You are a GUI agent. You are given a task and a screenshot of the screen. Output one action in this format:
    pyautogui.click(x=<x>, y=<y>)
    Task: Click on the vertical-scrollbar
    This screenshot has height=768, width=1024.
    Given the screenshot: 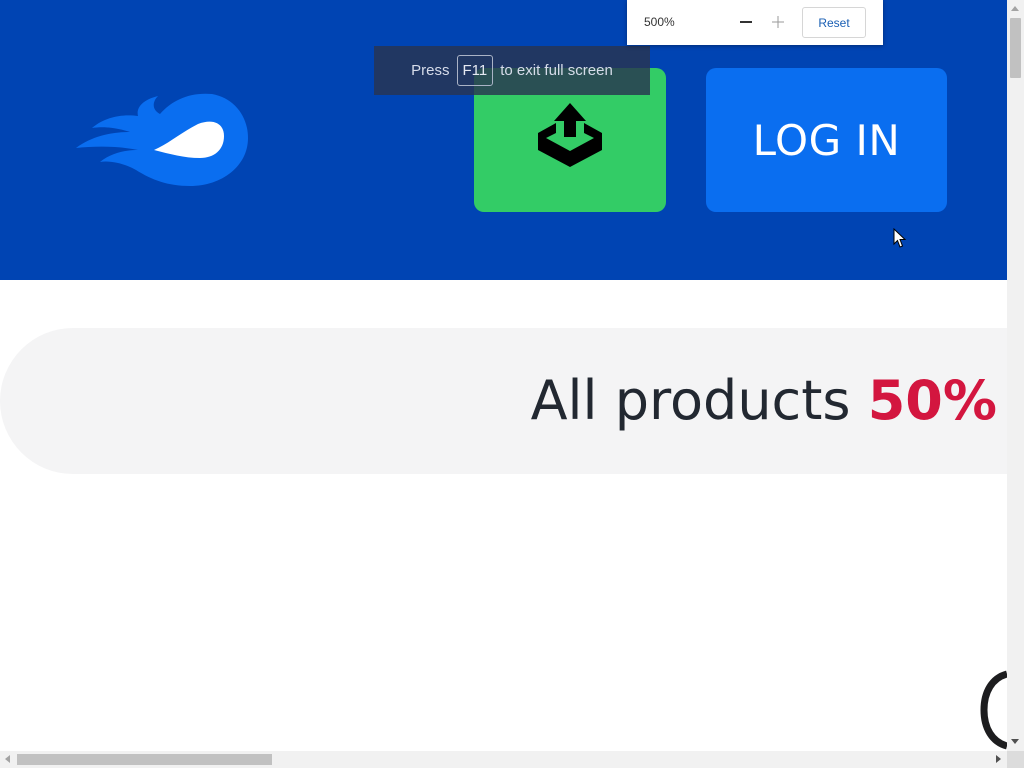 What is the action you would take?
    pyautogui.click(x=1015, y=375)
    